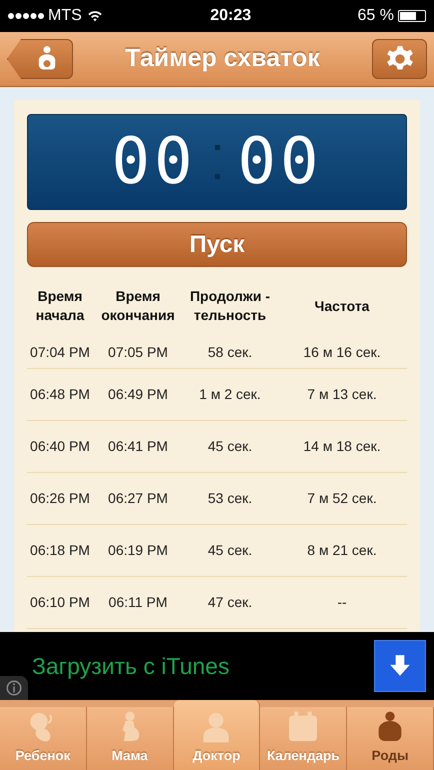  What do you see at coordinates (230, 394) in the screenshot?
I see `table-cell-text: 1 м 2 сек.` at bounding box center [230, 394].